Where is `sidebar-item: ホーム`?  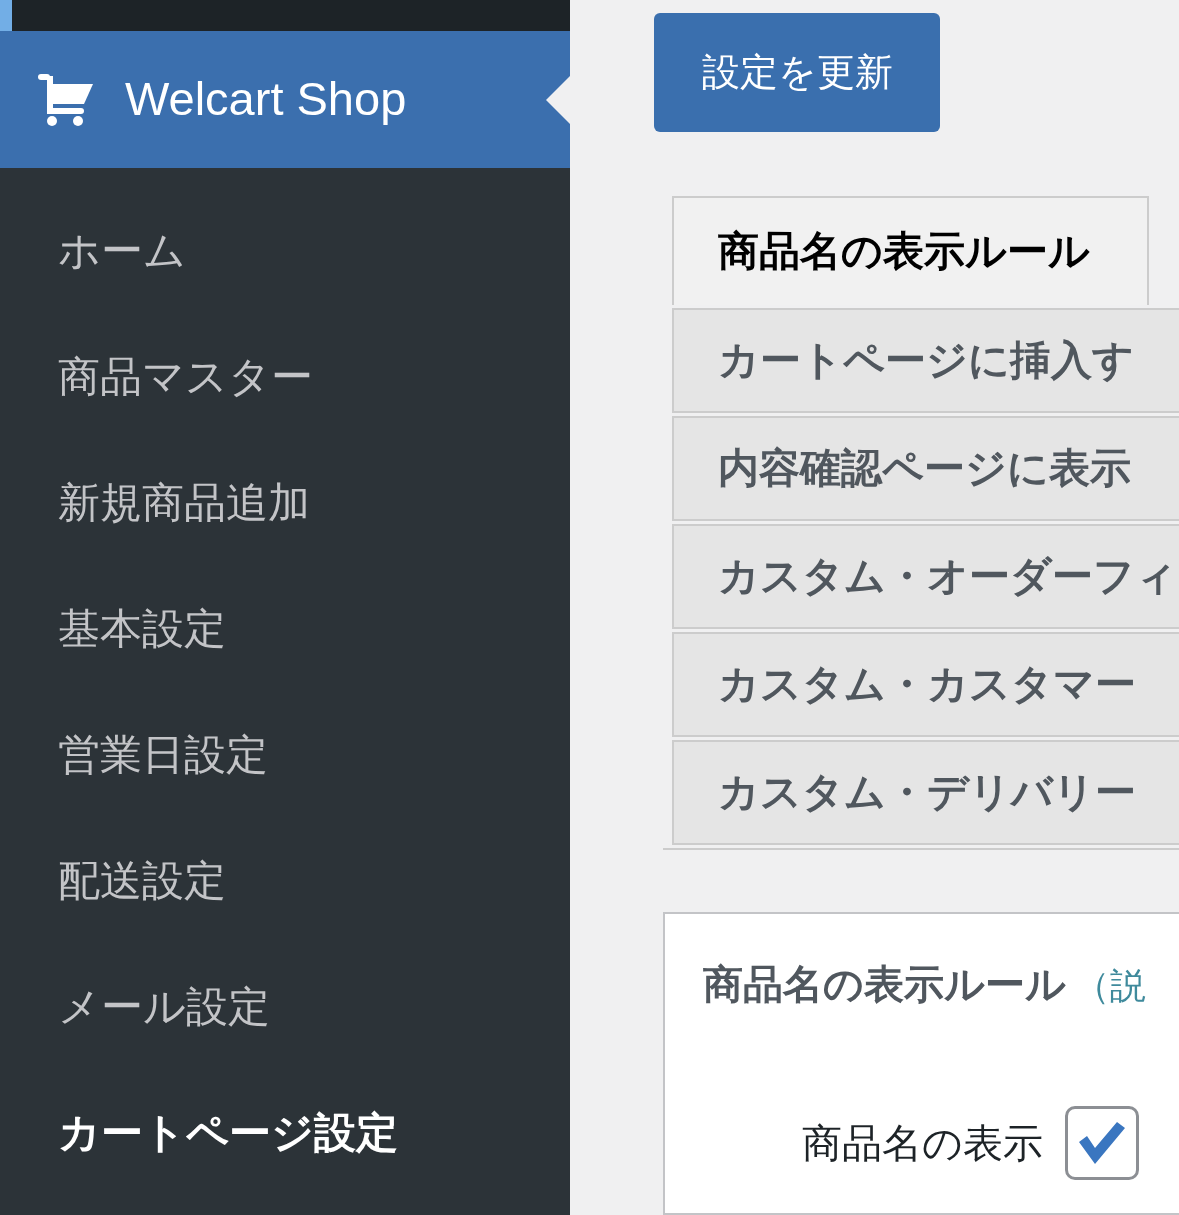
sidebar-item: ホーム is located at coordinates (285, 250).